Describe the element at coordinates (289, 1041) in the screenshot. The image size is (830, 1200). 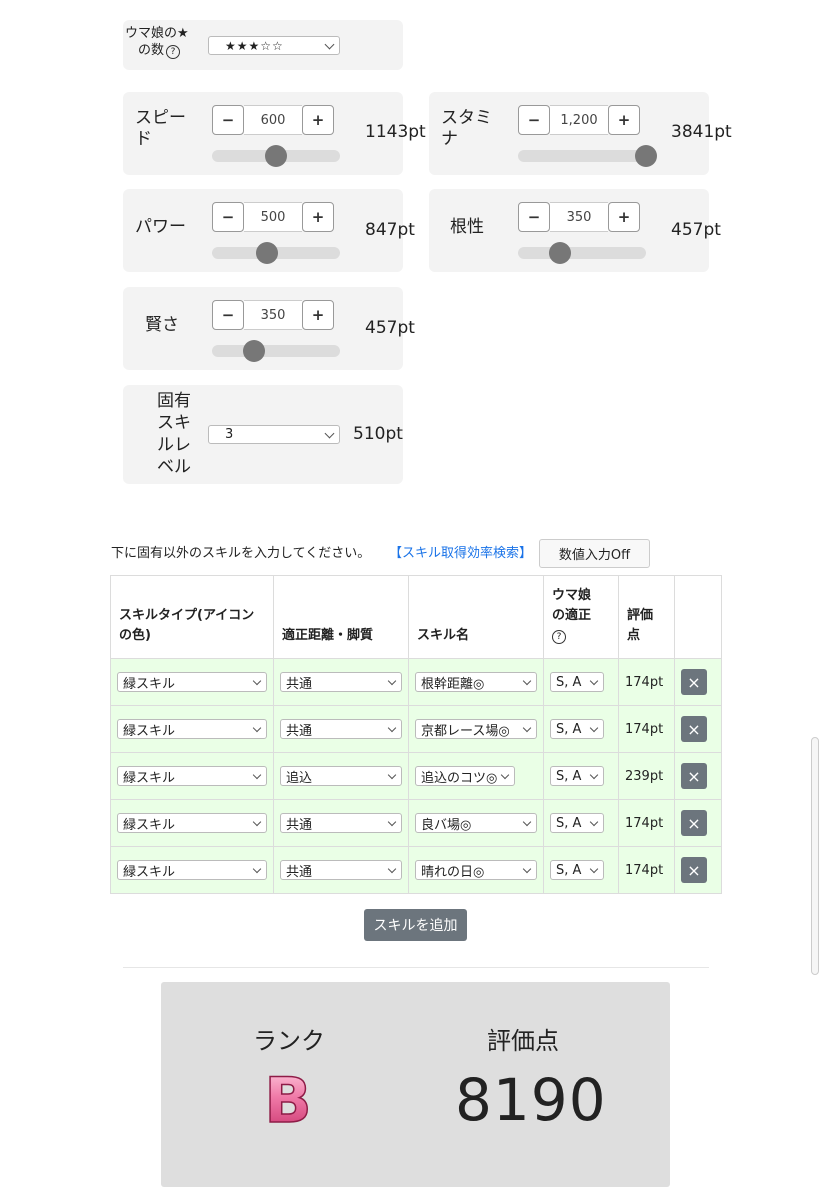
I see `rank-label: ランク` at that location.